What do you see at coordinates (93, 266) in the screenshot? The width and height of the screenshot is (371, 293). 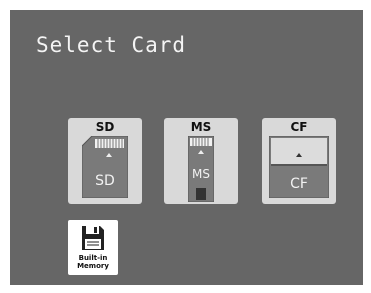 I see `builtin-memory-line2: Memory` at bounding box center [93, 266].